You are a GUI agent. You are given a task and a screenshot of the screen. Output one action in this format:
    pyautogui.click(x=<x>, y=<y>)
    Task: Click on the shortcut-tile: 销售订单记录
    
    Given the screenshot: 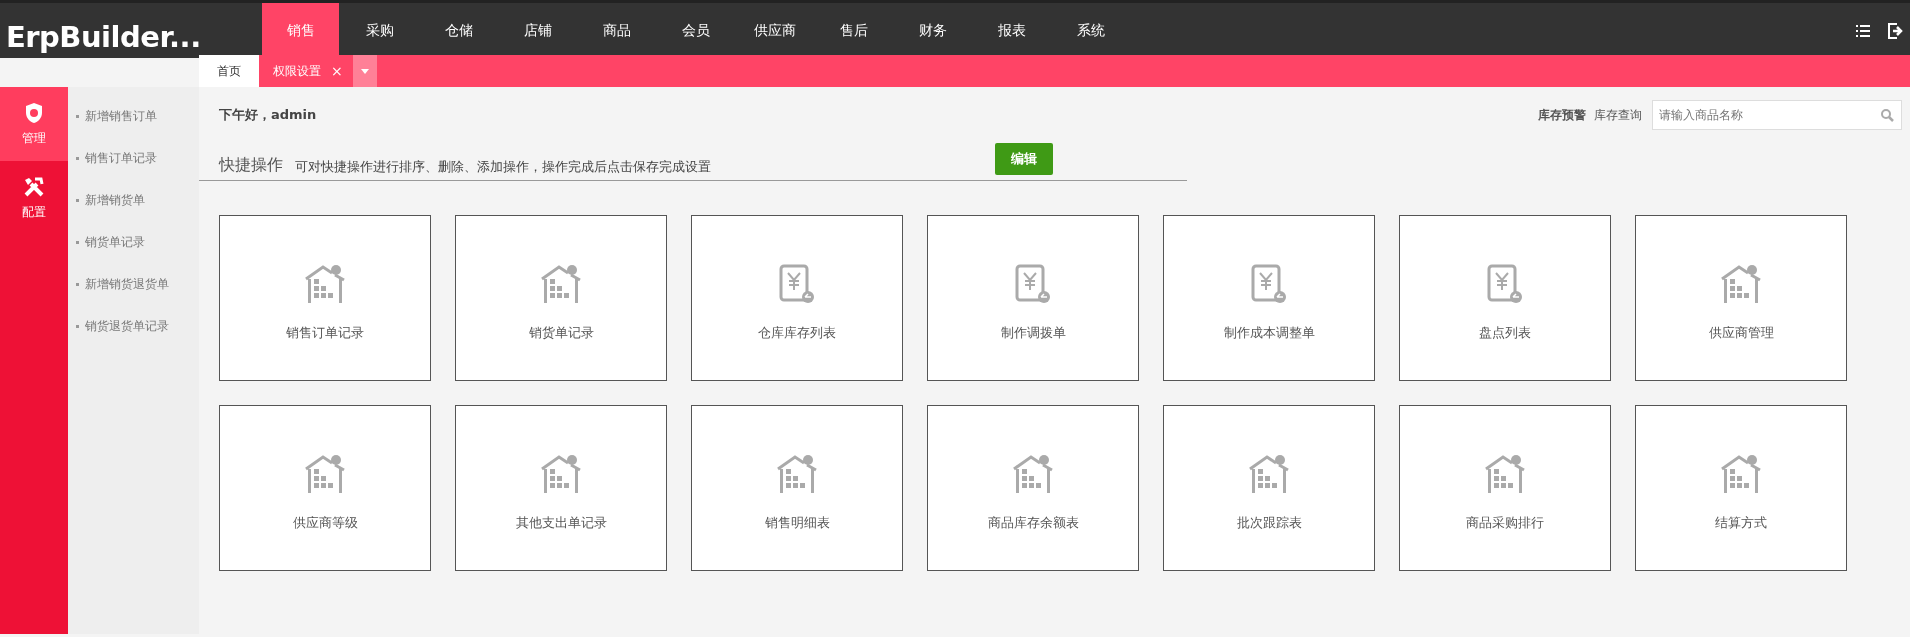 What is the action you would take?
    pyautogui.click(x=325, y=298)
    